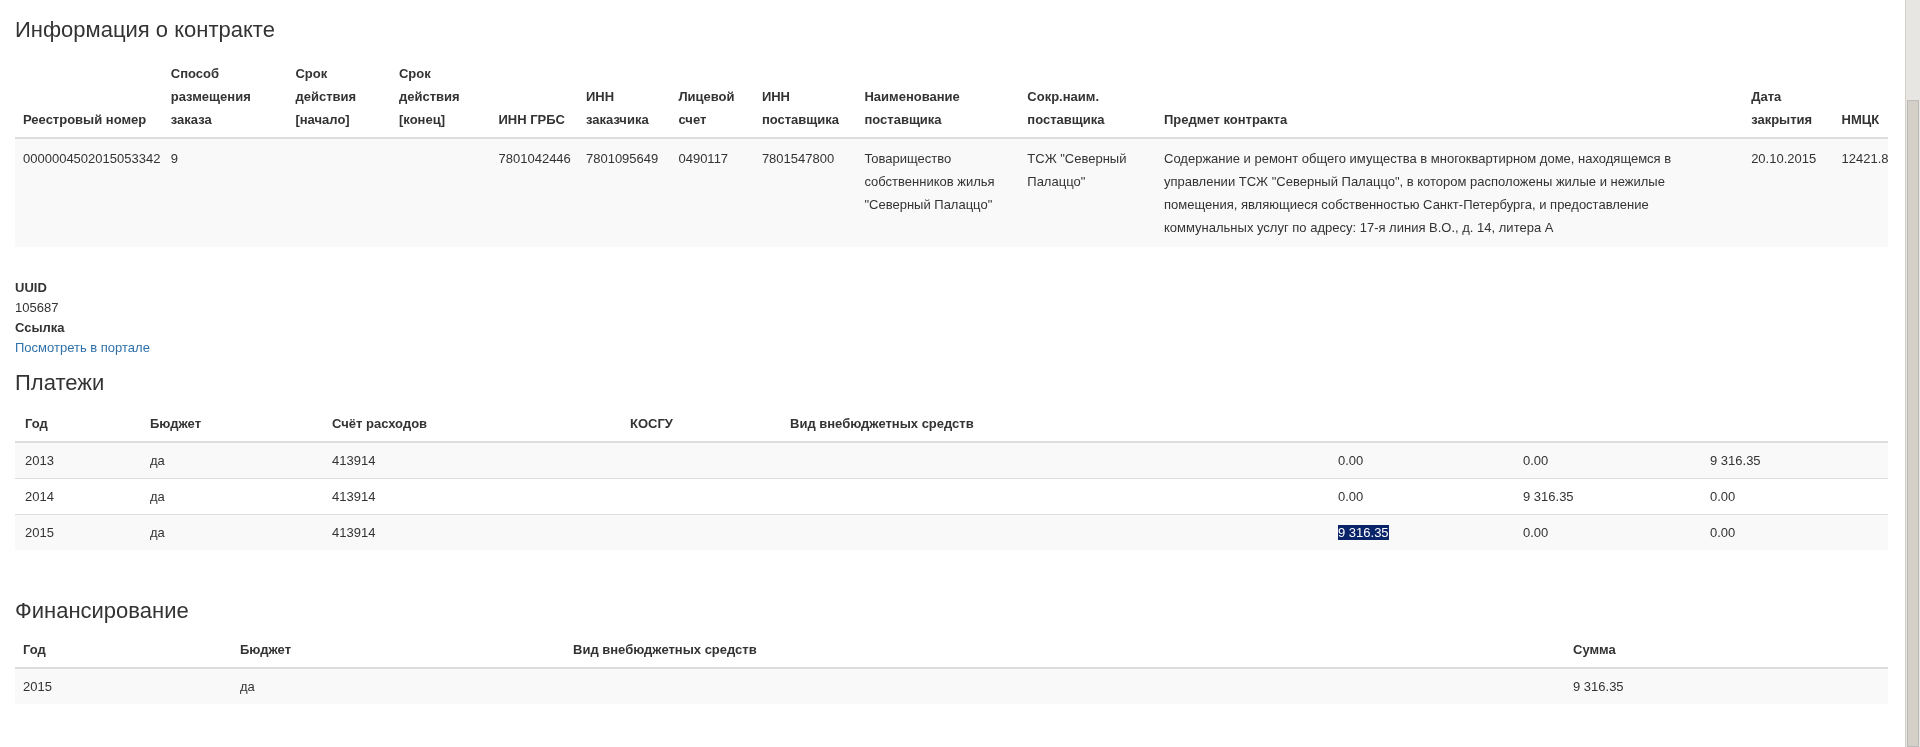 Image resolution: width=1920 pixels, height=747 pixels. Describe the element at coordinates (1418, 193) in the screenshot. I see `table-cell: Содержание и ремонт общего имущества в многоквартирном доме, находящемся в управлении ТСЖ "Северный Палаццо", в котором расположены жилые и нежилые помещения, являющиеся собственностью Санкт-Петербурга, и предоставление коммунальных услуг по адресу: 17-я линия В.О., д. 14, литера А` at that location.